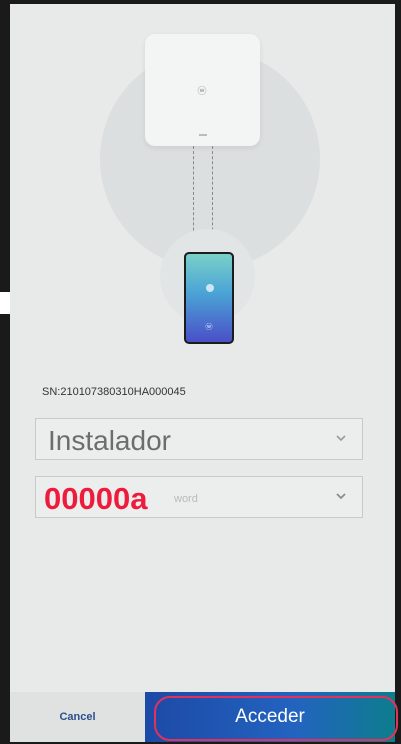  I want to click on phone-app-icon, so click(210, 288).